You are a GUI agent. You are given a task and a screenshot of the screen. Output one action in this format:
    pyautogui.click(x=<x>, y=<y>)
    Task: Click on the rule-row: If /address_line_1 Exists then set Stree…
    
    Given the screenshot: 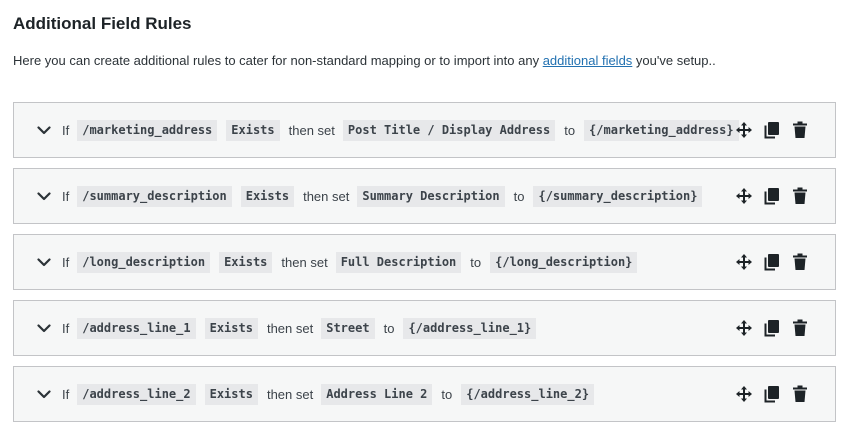 What is the action you would take?
    pyautogui.click(x=424, y=328)
    